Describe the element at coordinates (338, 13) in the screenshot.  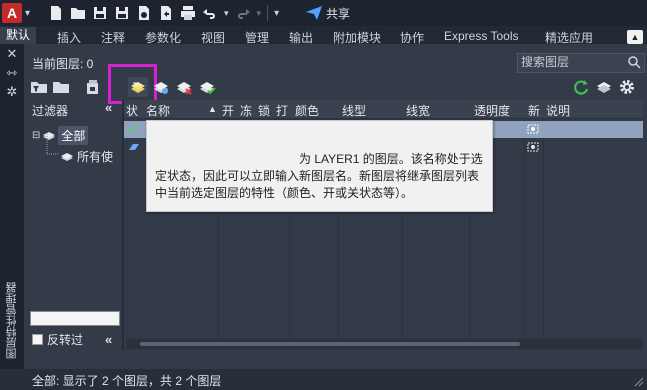
I see `share-label: 共享` at that location.